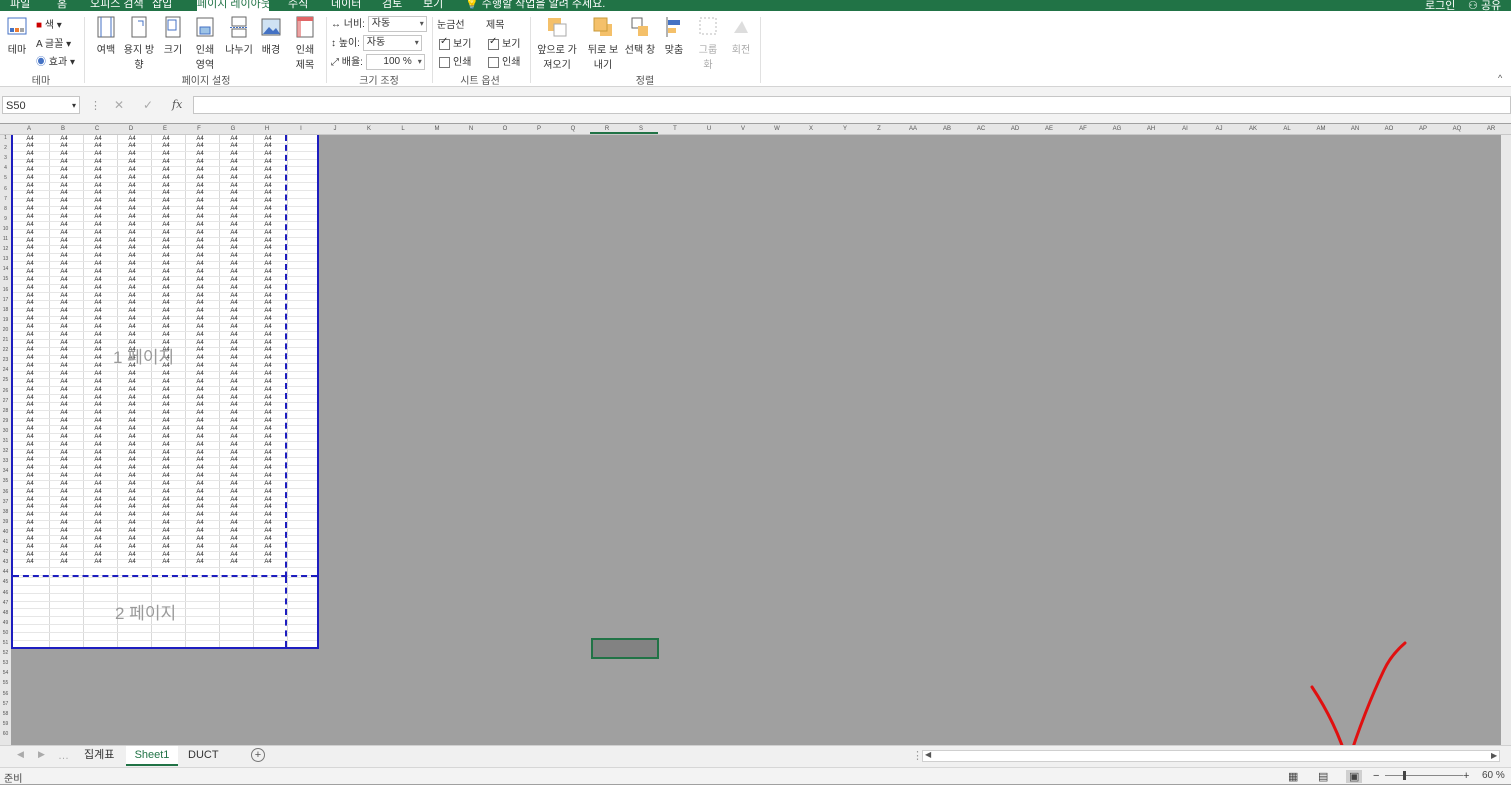  What do you see at coordinates (5, 512) in the screenshot?
I see `row-header: 38` at bounding box center [5, 512].